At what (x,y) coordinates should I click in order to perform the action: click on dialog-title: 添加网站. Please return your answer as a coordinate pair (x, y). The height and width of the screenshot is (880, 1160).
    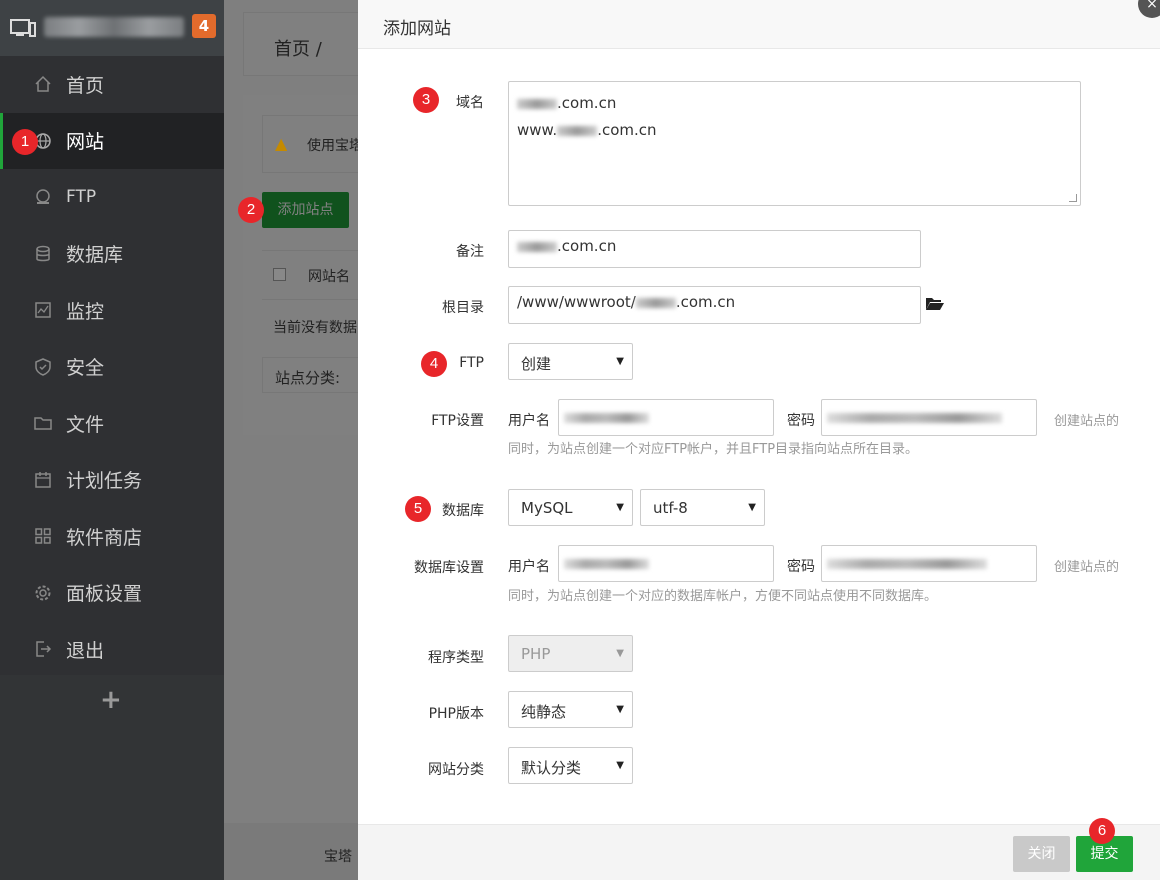
    Looking at the image, I should click on (417, 29).